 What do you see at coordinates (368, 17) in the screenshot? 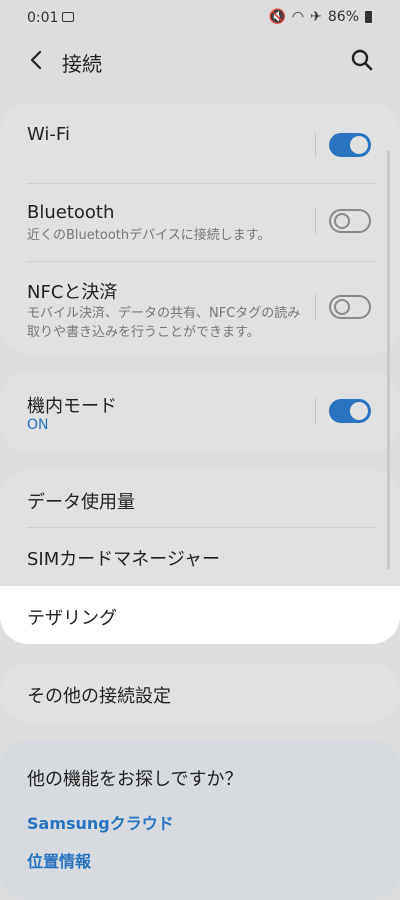
I see `battery-icon` at bounding box center [368, 17].